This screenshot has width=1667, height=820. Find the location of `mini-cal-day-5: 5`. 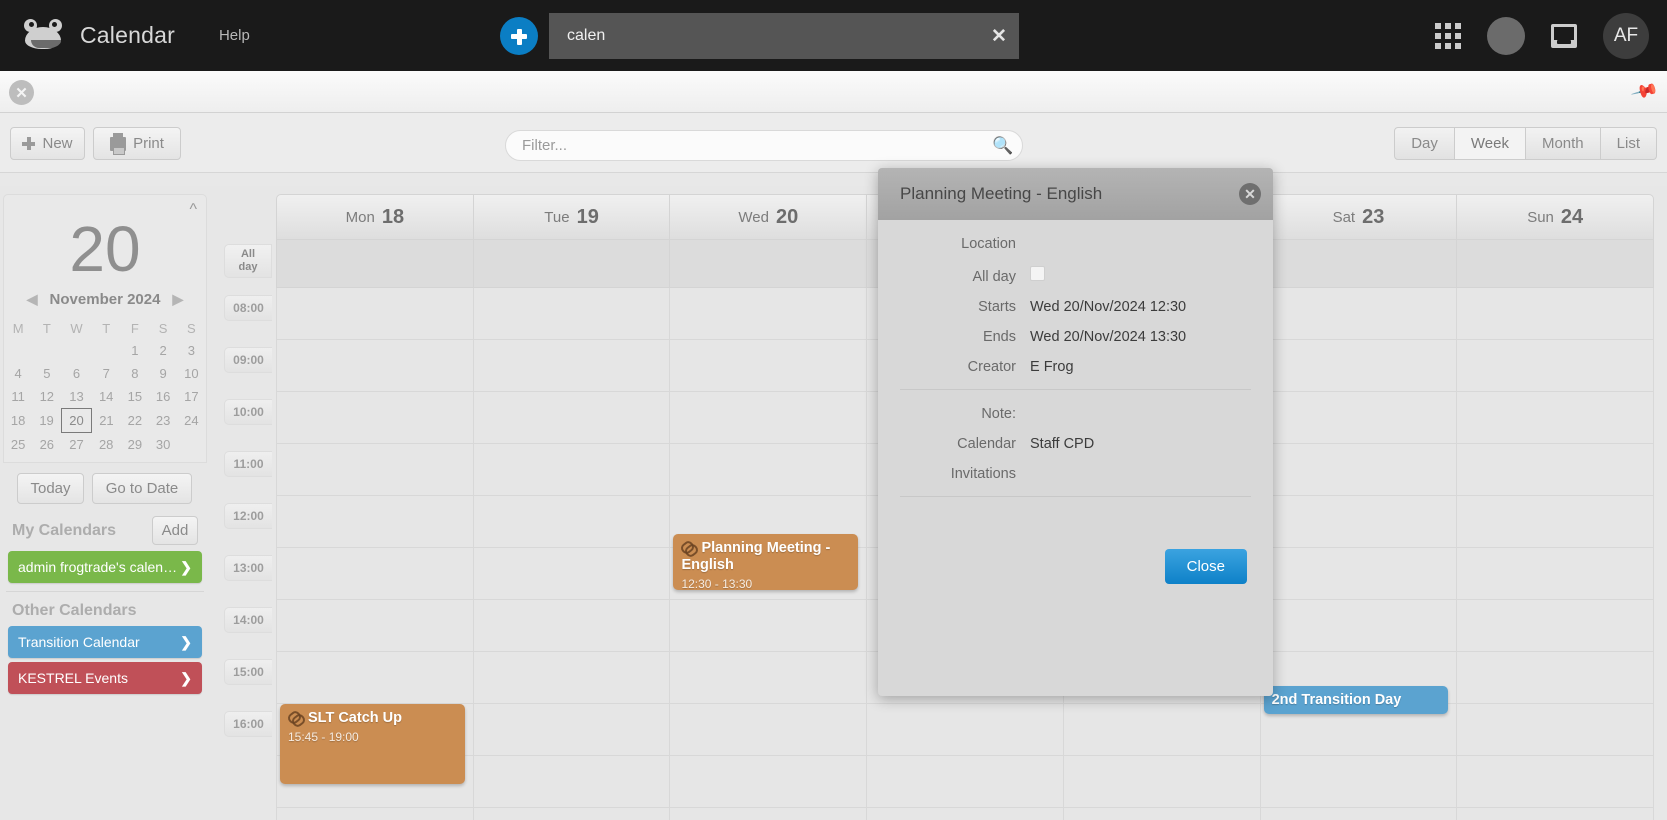

mini-cal-day-5: 5 is located at coordinates (46, 373).